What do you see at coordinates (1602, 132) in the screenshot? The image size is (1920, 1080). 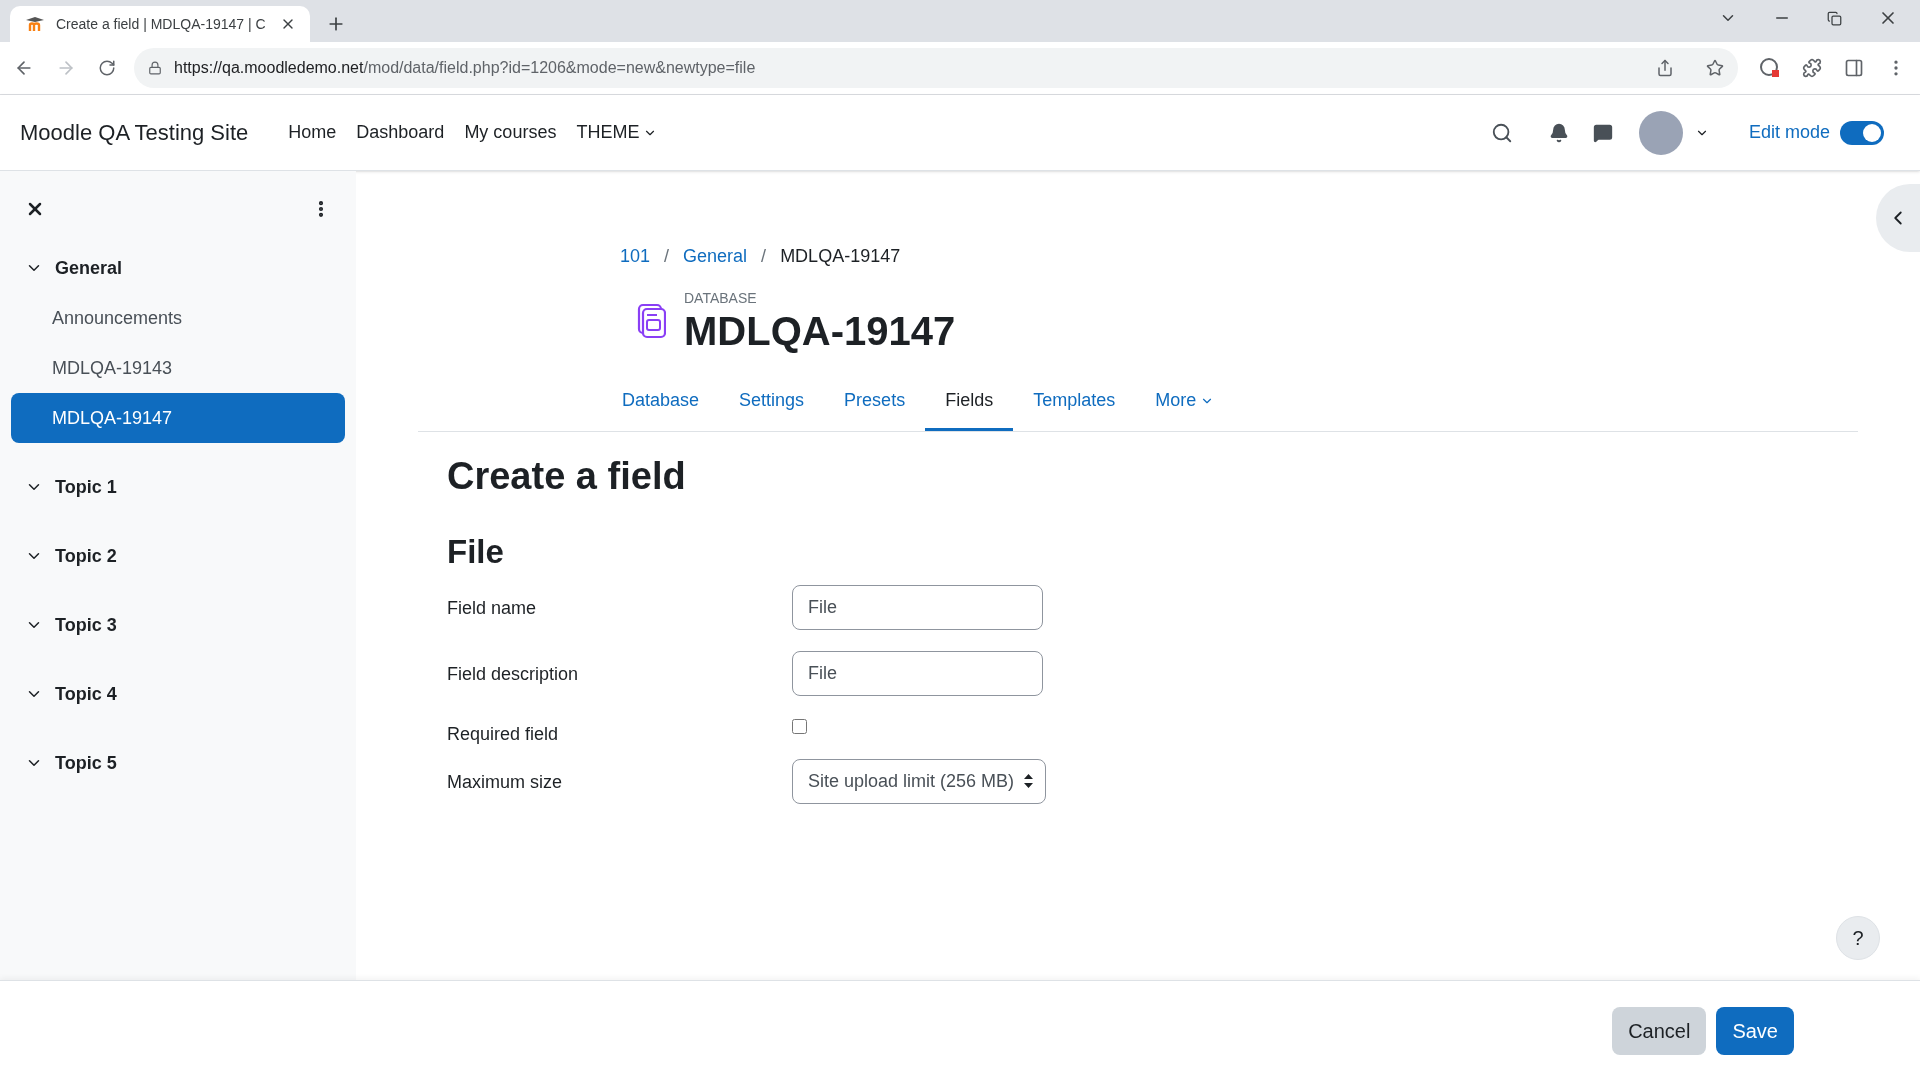 I see `chat-bubble-icon` at bounding box center [1602, 132].